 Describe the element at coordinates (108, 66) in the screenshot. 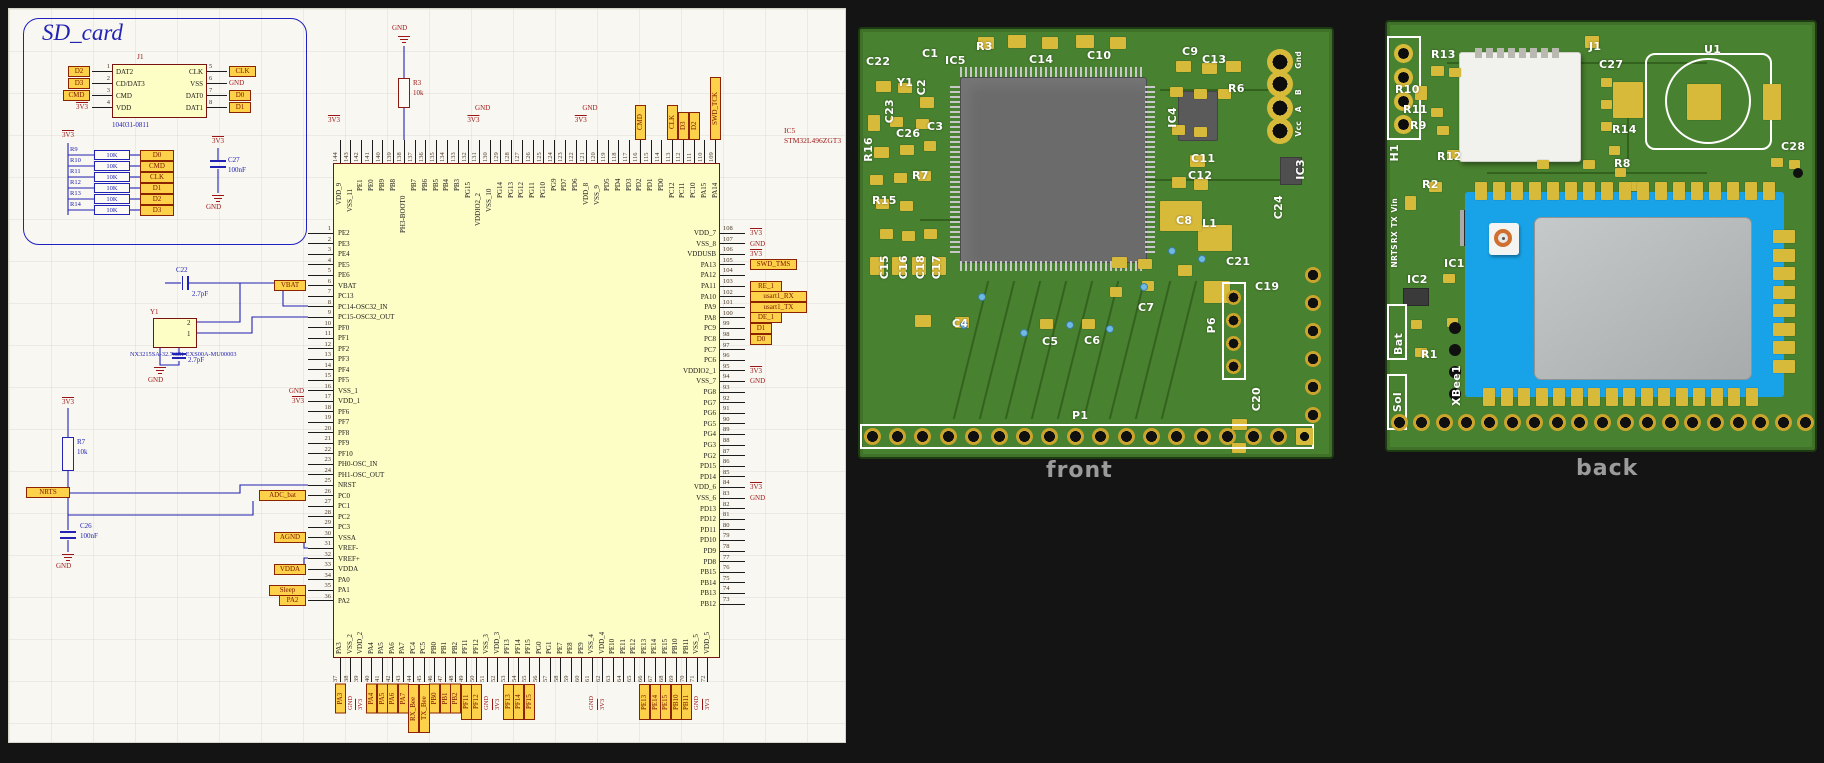

I see `sd-pin-number: 1` at that location.